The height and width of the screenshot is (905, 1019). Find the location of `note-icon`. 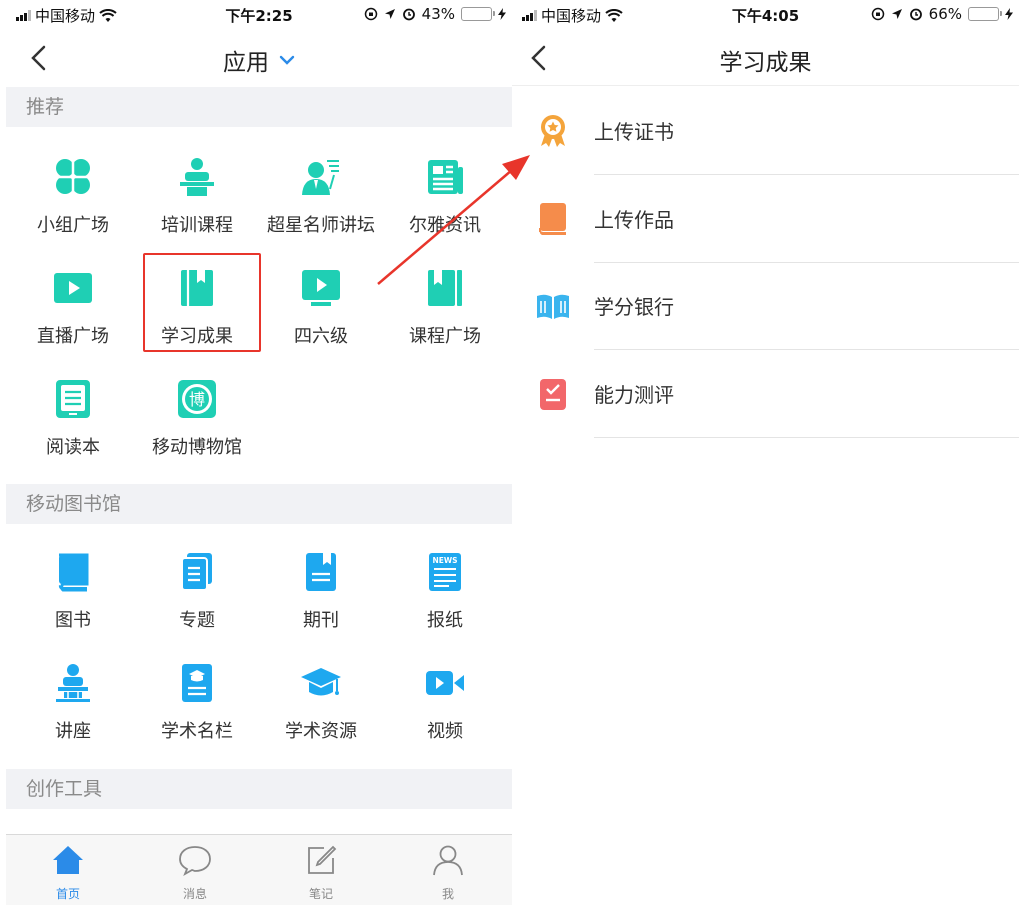

note-icon is located at coordinates (322, 859).